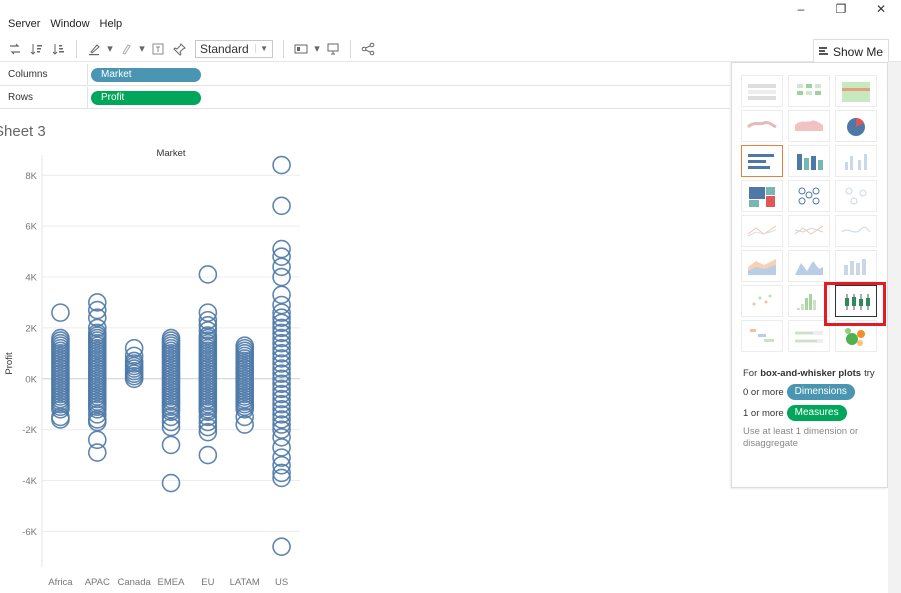 The image size is (901, 593). What do you see at coordinates (9, 363) in the screenshot?
I see `y-axis-title: Profit` at bounding box center [9, 363].